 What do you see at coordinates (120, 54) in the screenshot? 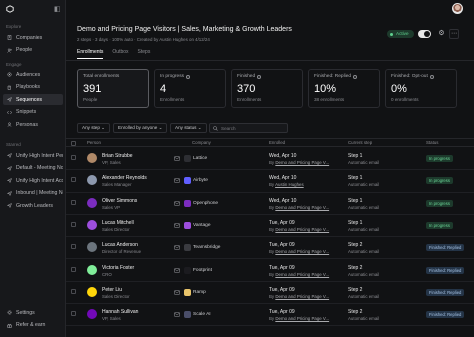
I see `tab-outbox: Outbox` at bounding box center [120, 54].